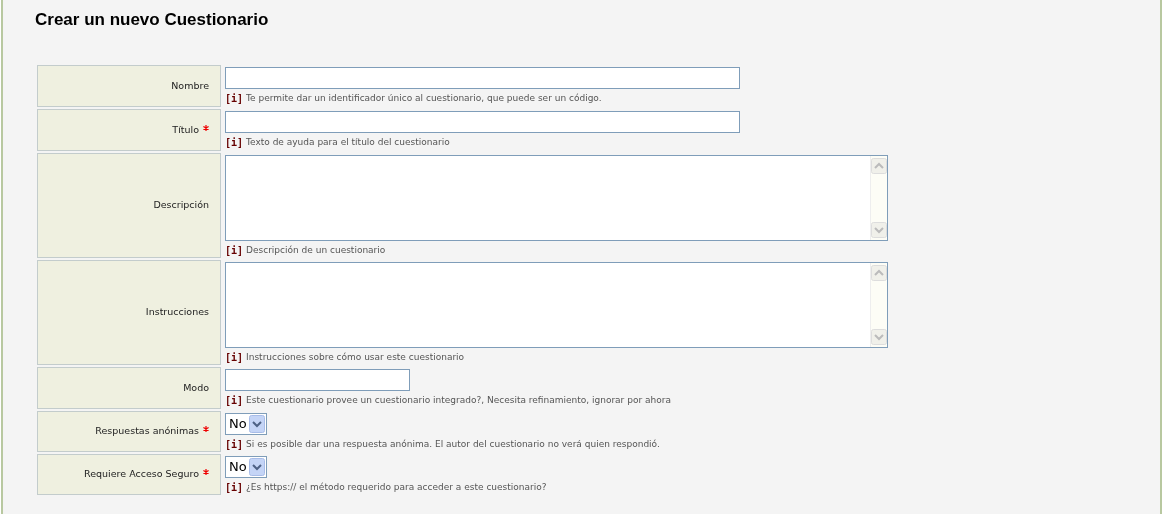  I want to click on hint-text: Texto de ayuda para el título del cuestionario, so click(348, 142).